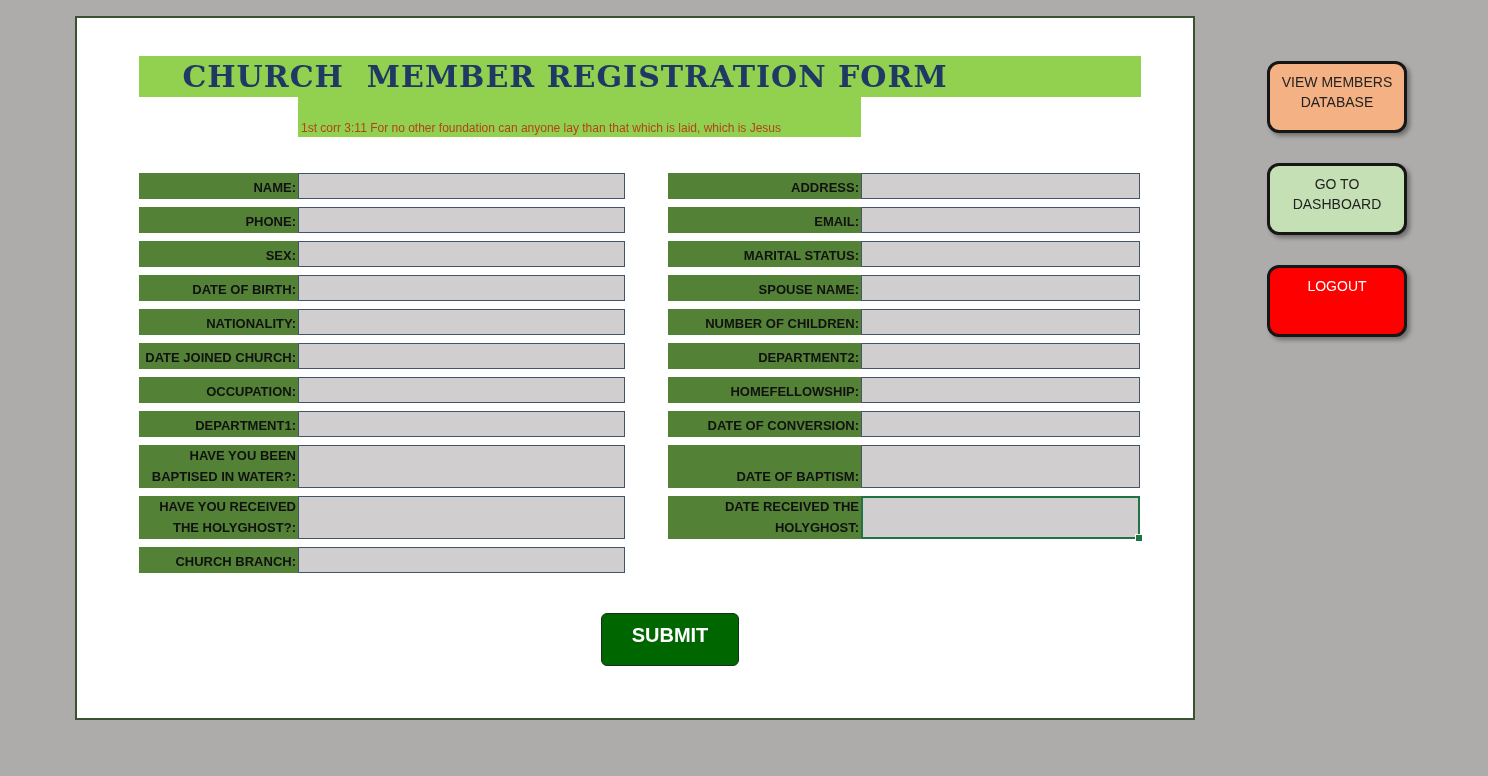  Describe the element at coordinates (764, 322) in the screenshot. I see `field-label: NUMBER OF CHILDREN:` at that location.